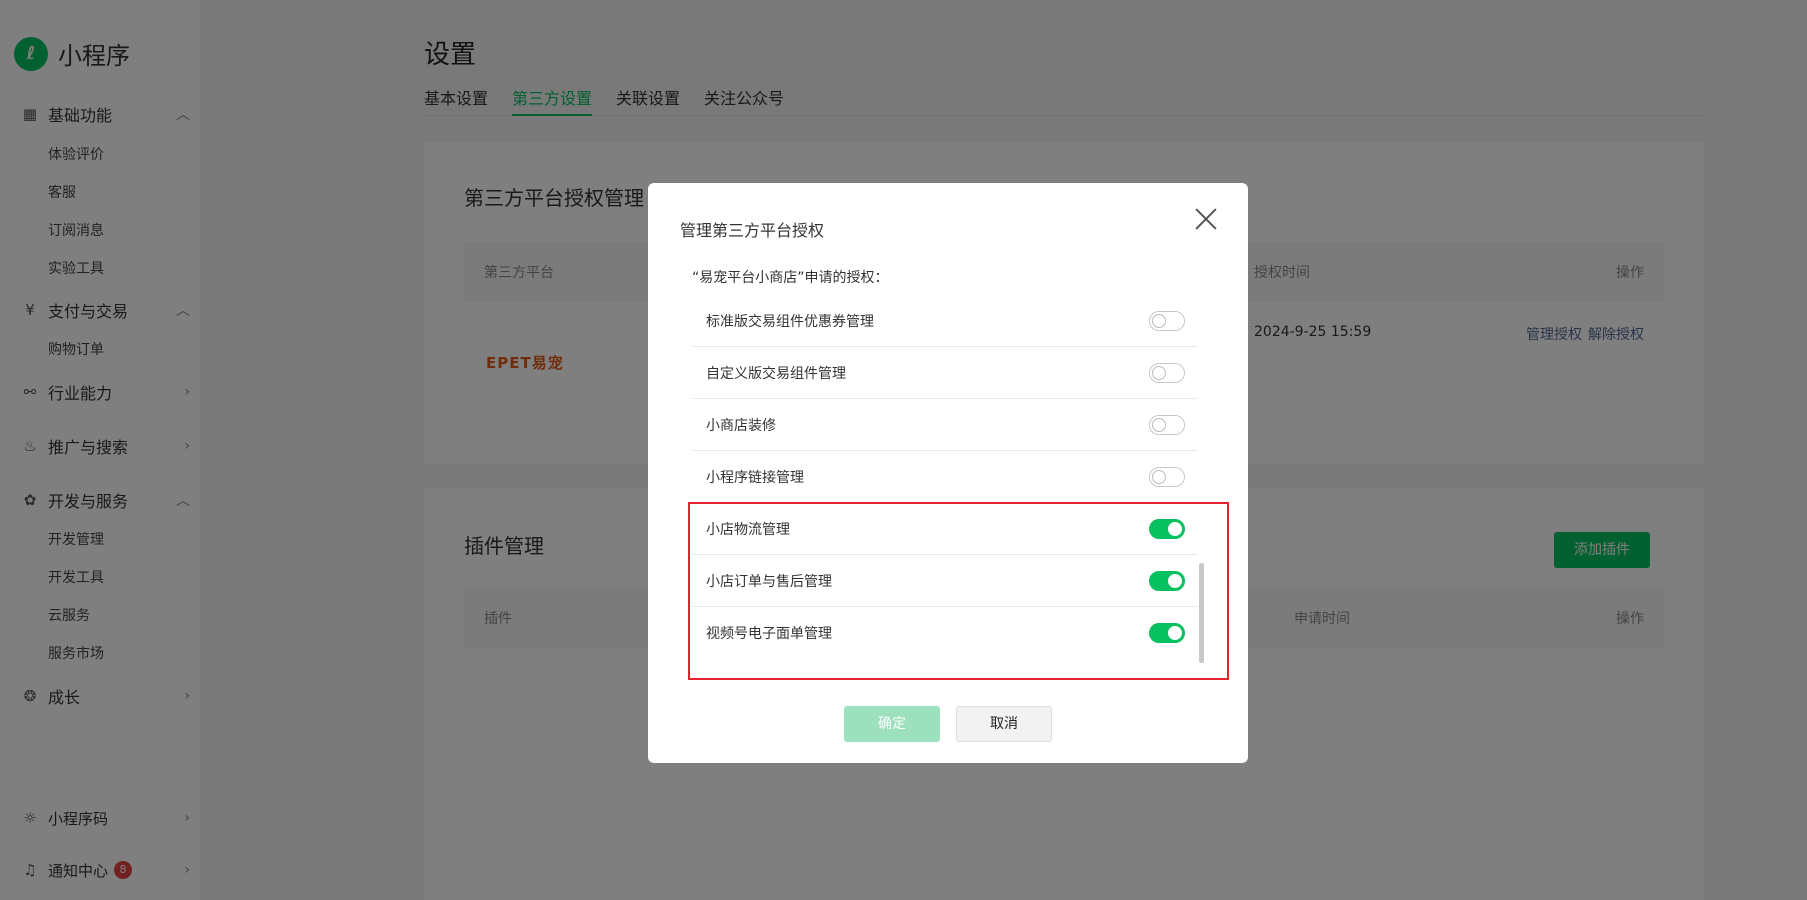 Image resolution: width=1807 pixels, height=900 pixels. What do you see at coordinates (944, 321) in the screenshot?
I see `permission-item: 标准版交易组件优惠券管理` at bounding box center [944, 321].